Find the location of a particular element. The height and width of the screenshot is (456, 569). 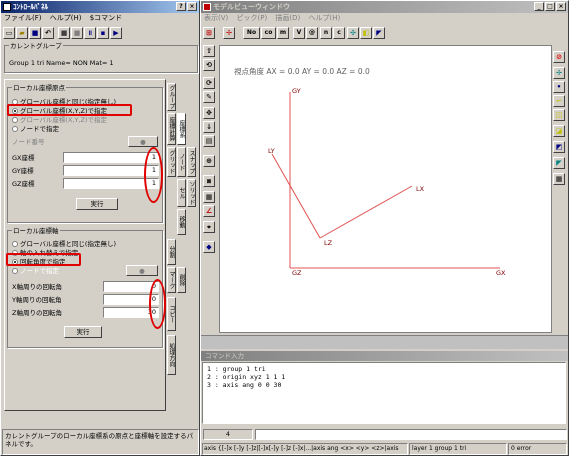

fill-icon: ▤ is located at coordinates (209, 141).